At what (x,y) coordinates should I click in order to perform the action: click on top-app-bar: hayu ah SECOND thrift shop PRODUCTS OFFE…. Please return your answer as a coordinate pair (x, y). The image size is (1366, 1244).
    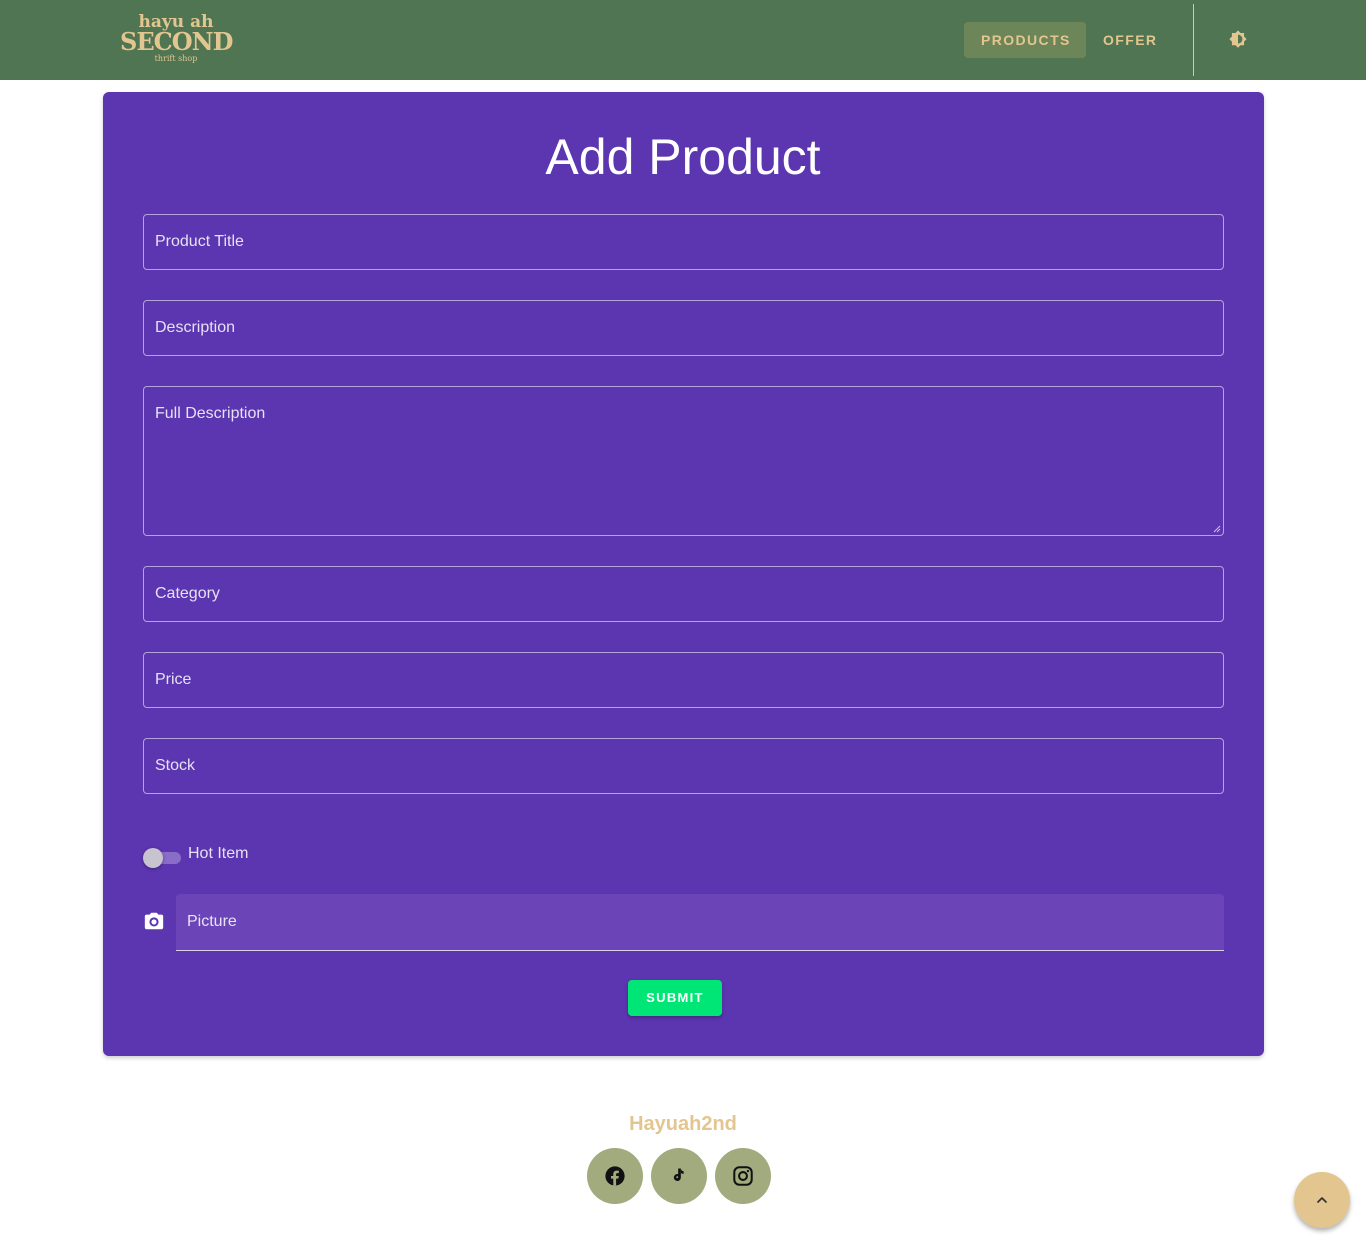
    Looking at the image, I should click on (683, 40).